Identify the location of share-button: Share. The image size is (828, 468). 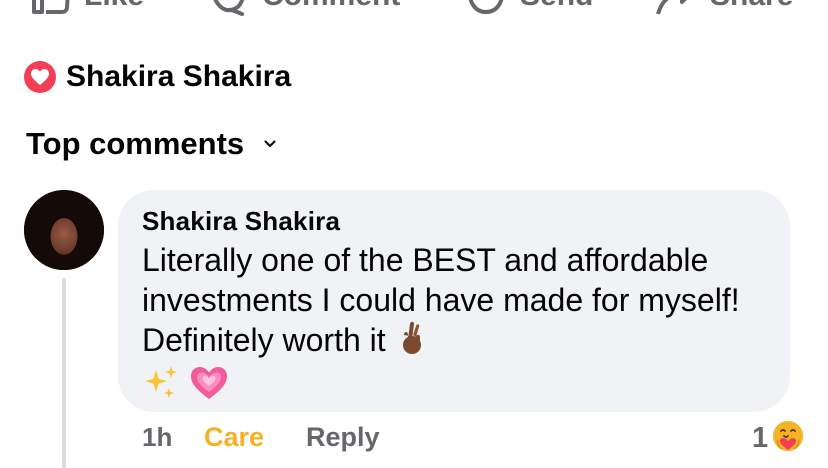
(724, 8).